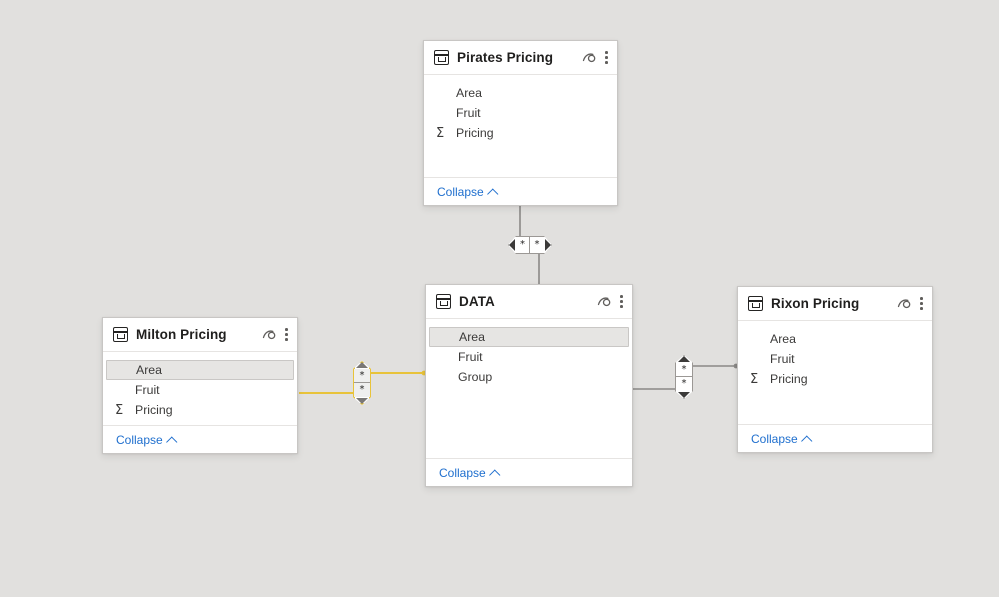 The image size is (999, 597). What do you see at coordinates (512, 245) in the screenshot?
I see `cross-filter-arrow-left` at bounding box center [512, 245].